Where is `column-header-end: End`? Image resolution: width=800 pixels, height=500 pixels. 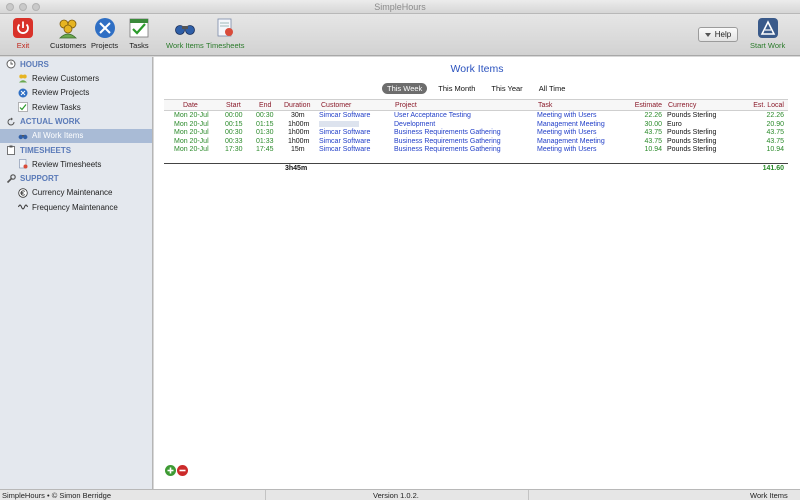 column-header-end: End is located at coordinates (265, 105).